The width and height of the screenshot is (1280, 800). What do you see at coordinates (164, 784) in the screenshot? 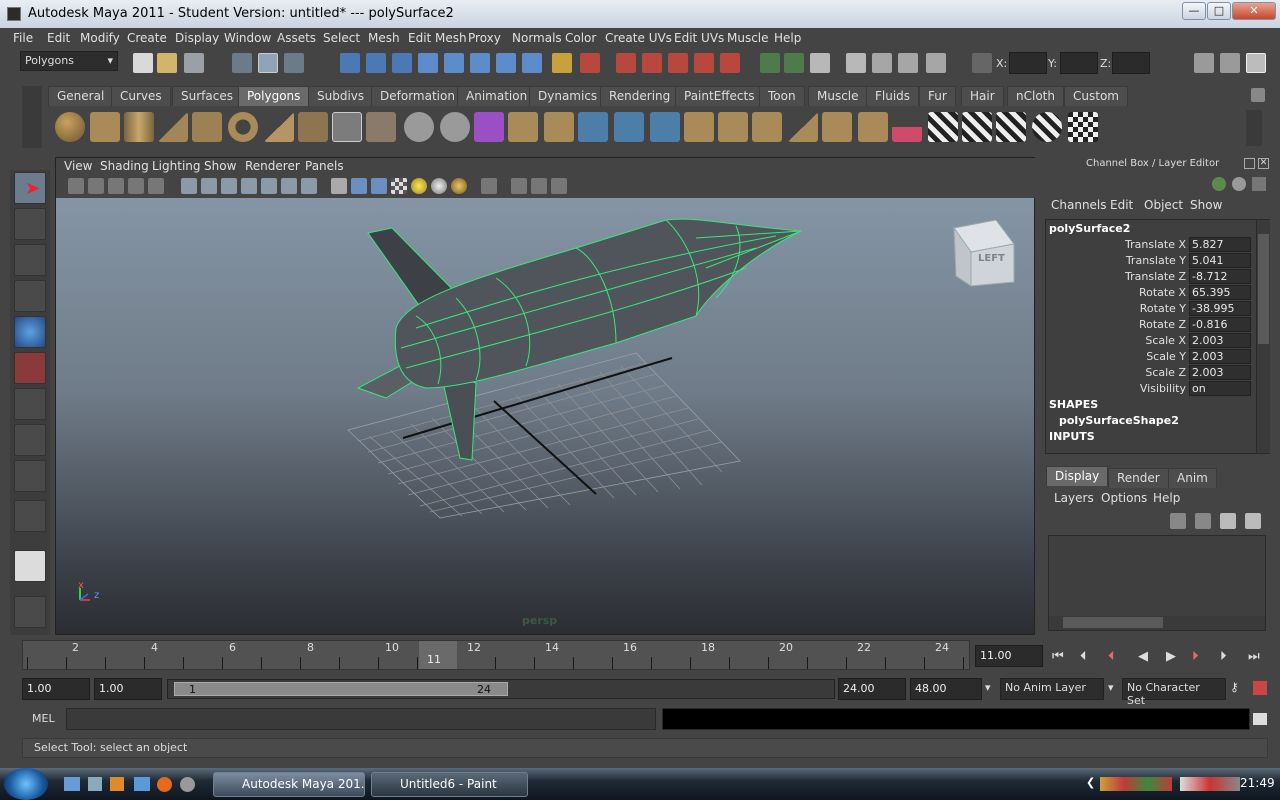
I see `firefox-icon` at bounding box center [164, 784].